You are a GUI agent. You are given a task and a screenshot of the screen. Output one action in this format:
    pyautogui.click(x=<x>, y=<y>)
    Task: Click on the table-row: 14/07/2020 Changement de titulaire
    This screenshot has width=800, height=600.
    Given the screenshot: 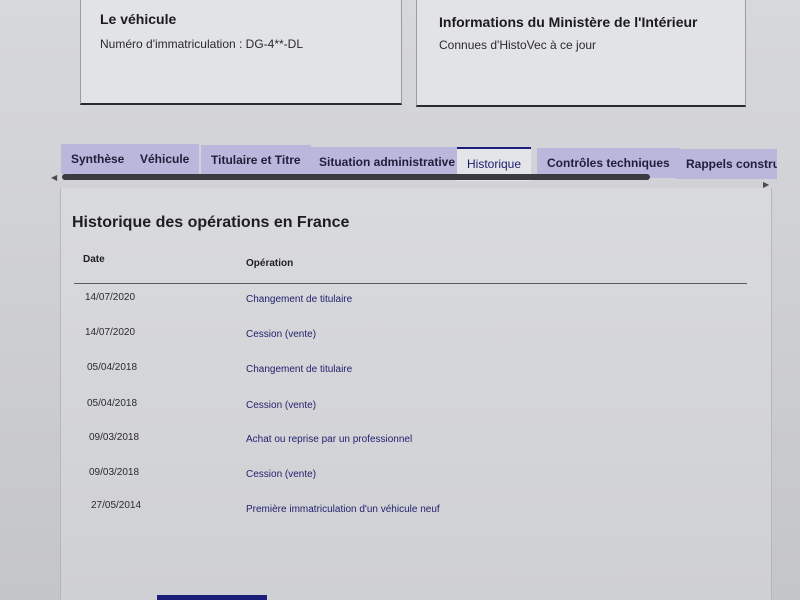 What is the action you would take?
    pyautogui.click(x=411, y=302)
    